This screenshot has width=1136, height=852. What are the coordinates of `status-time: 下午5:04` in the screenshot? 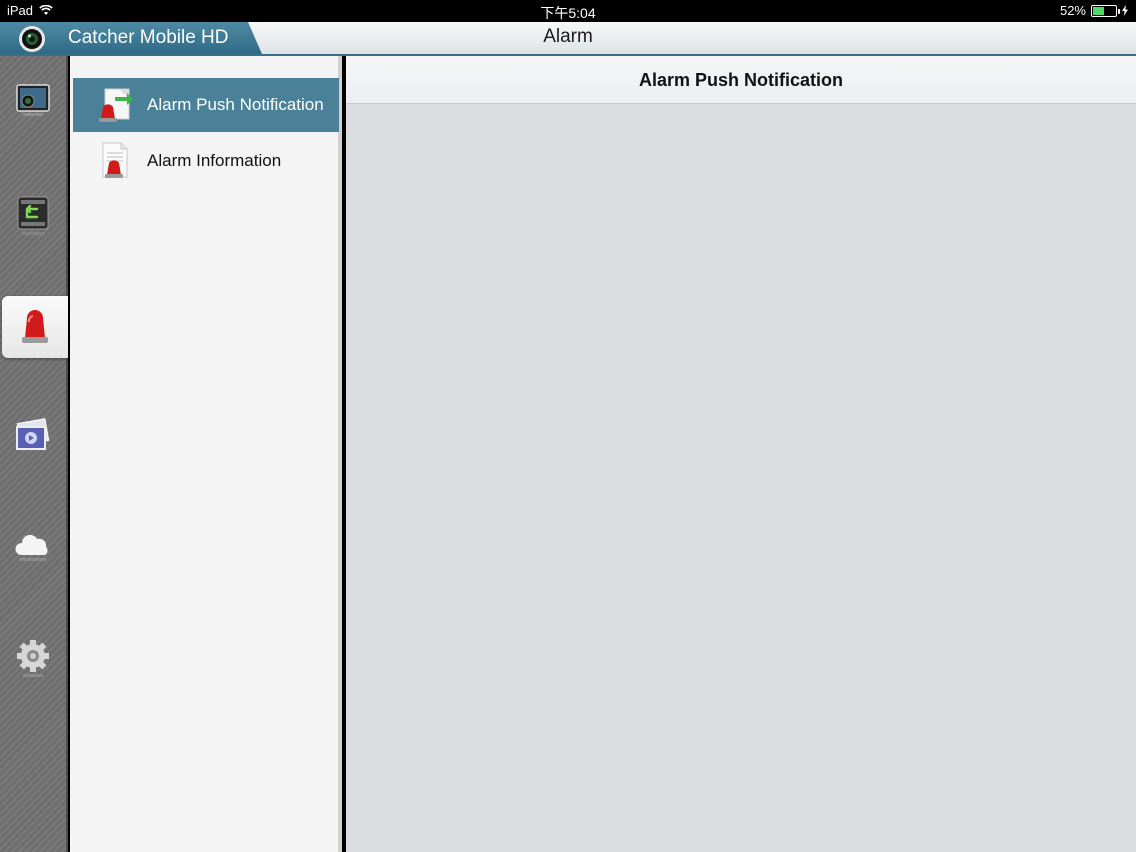 It's located at (568, 13).